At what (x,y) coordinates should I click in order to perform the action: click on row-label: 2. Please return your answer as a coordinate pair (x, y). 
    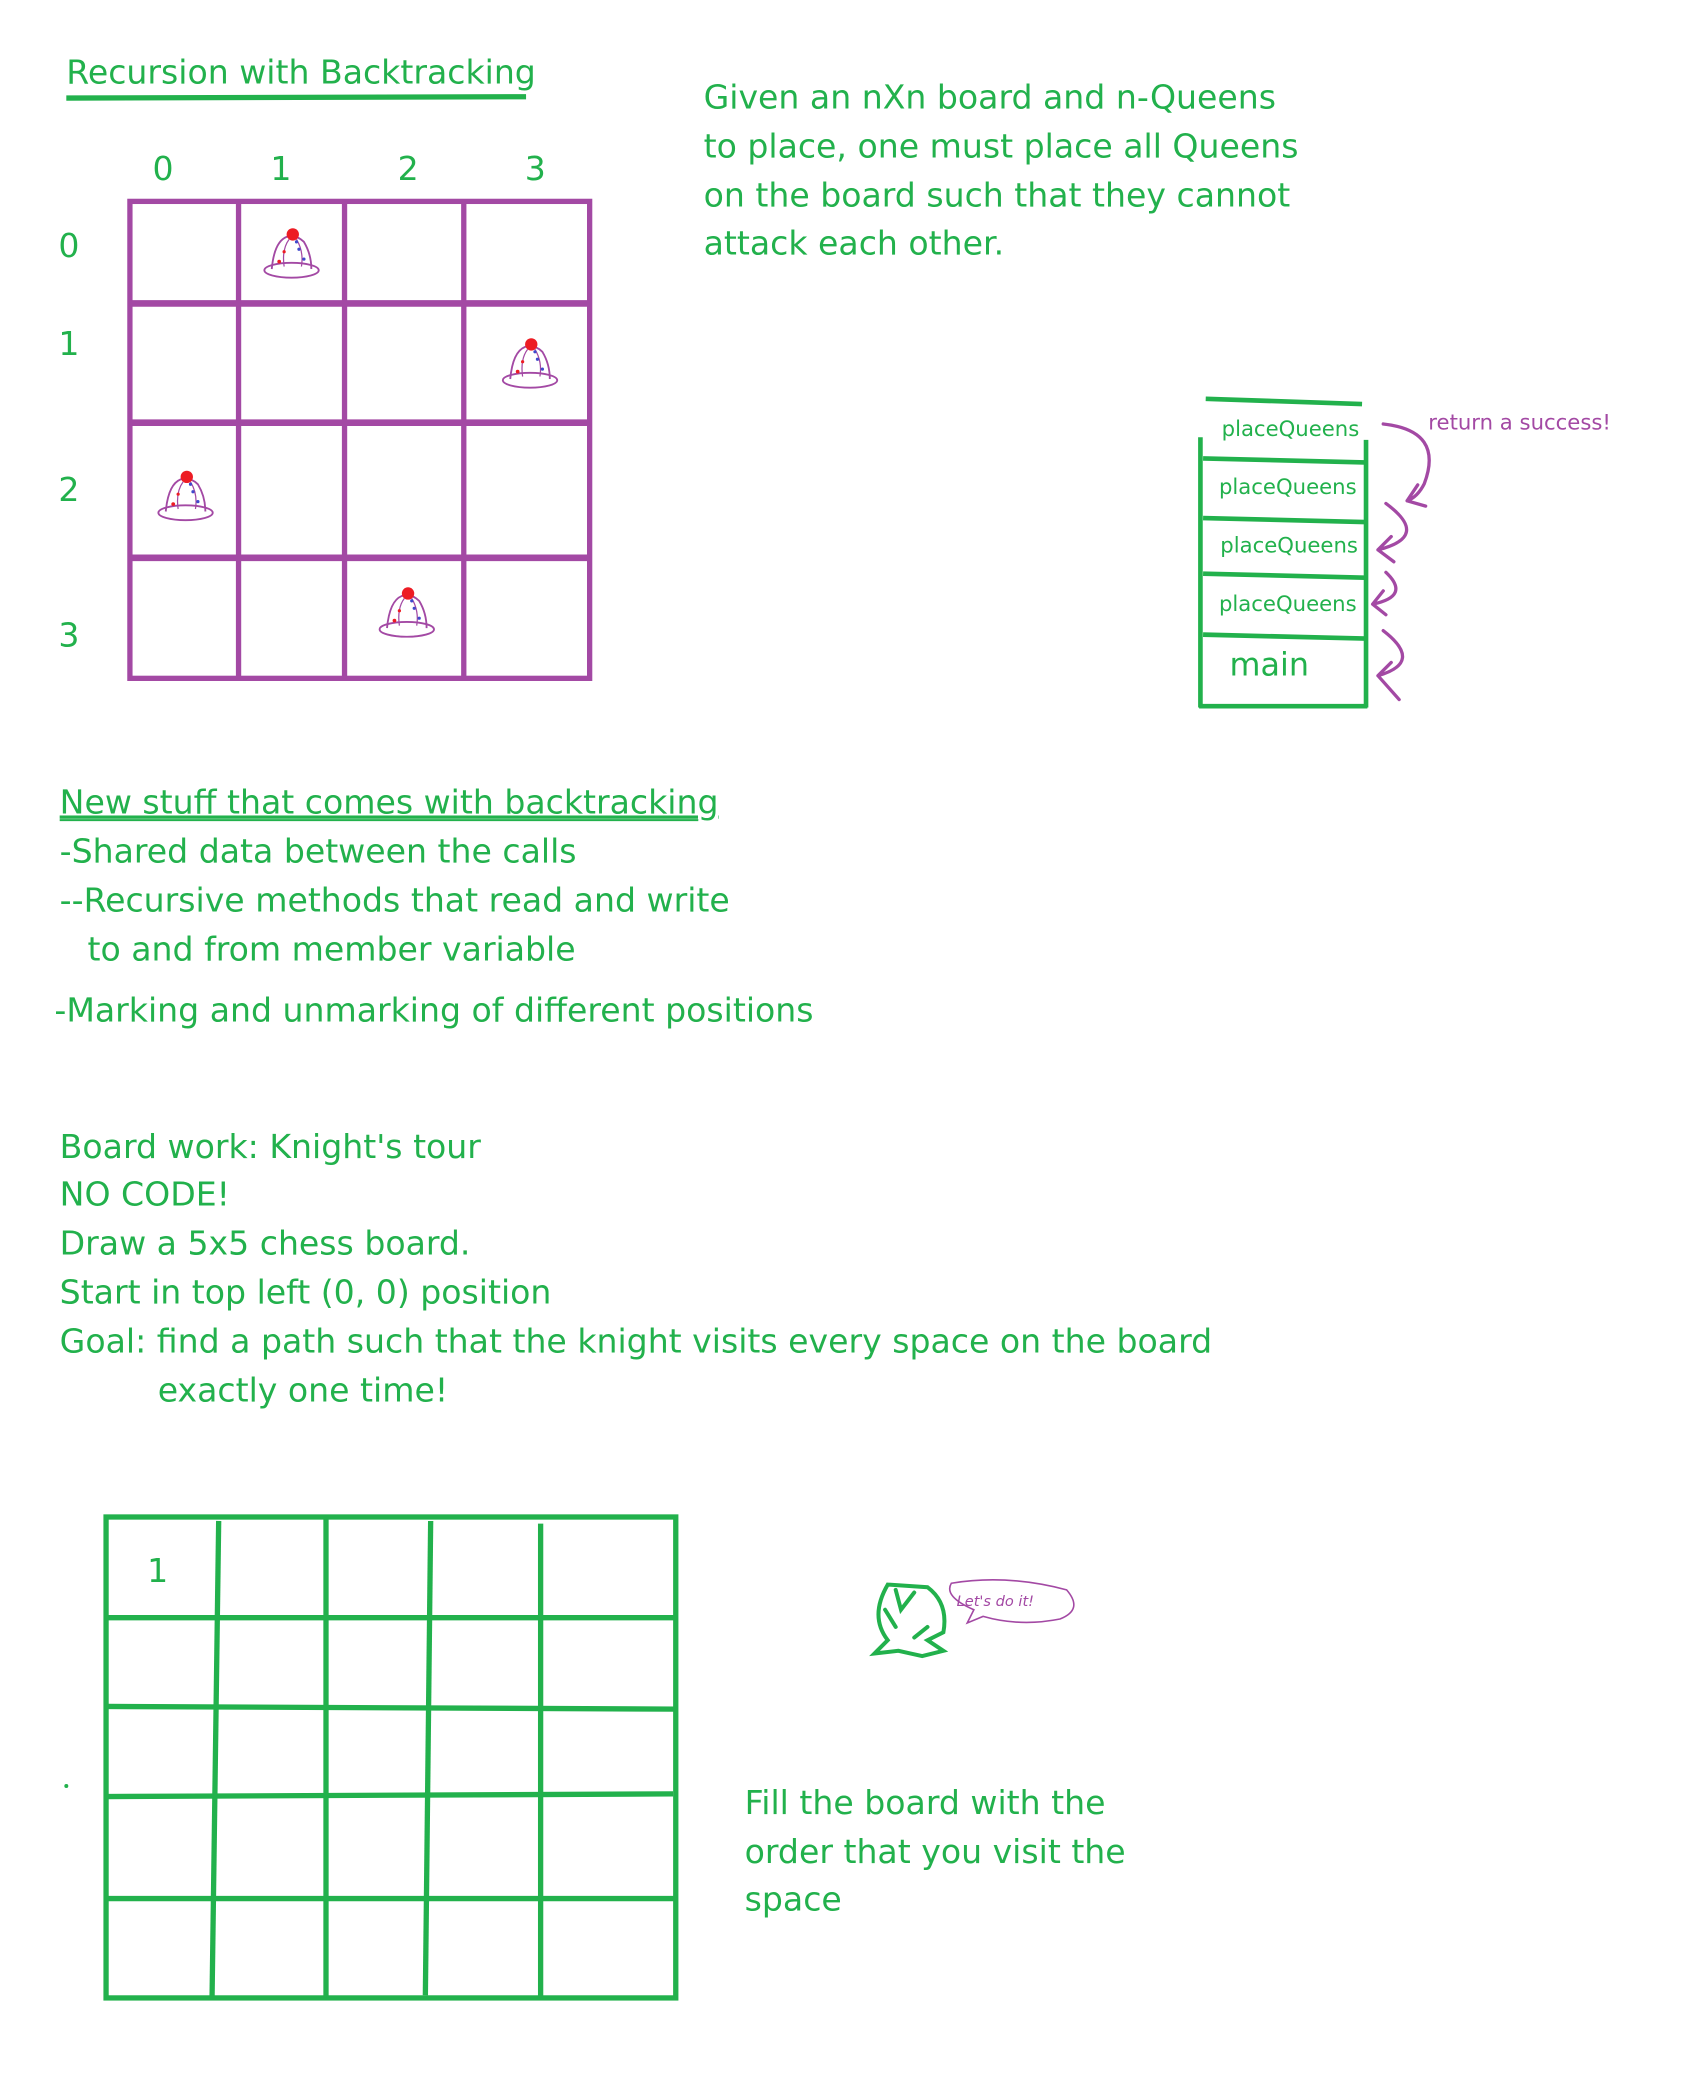
    Looking at the image, I should click on (68, 489).